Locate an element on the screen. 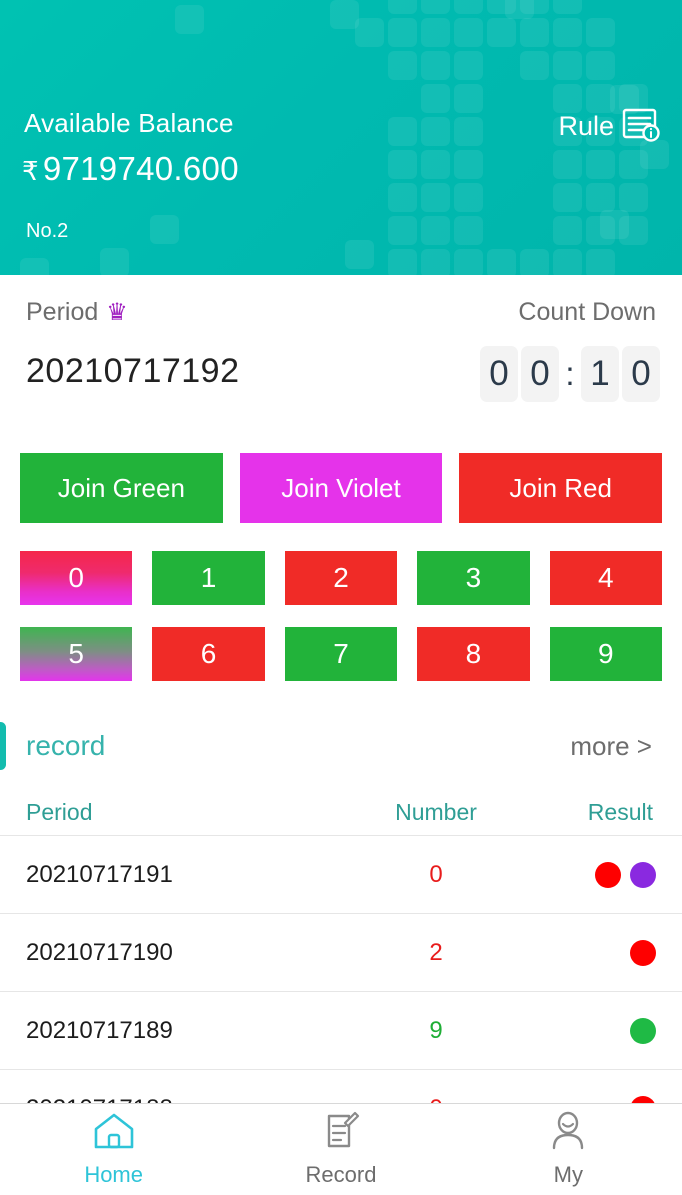 This screenshot has width=682, height=1195. rule-label: Rule is located at coordinates (586, 125).